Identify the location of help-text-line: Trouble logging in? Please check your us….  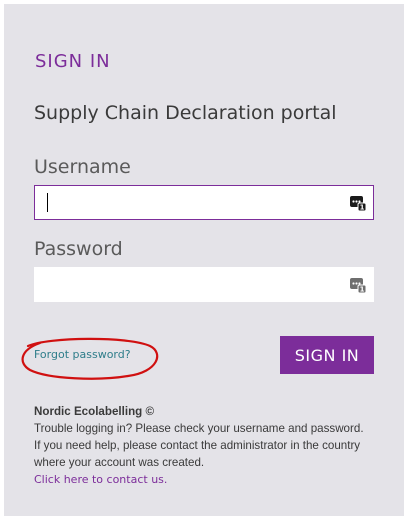
(199, 428).